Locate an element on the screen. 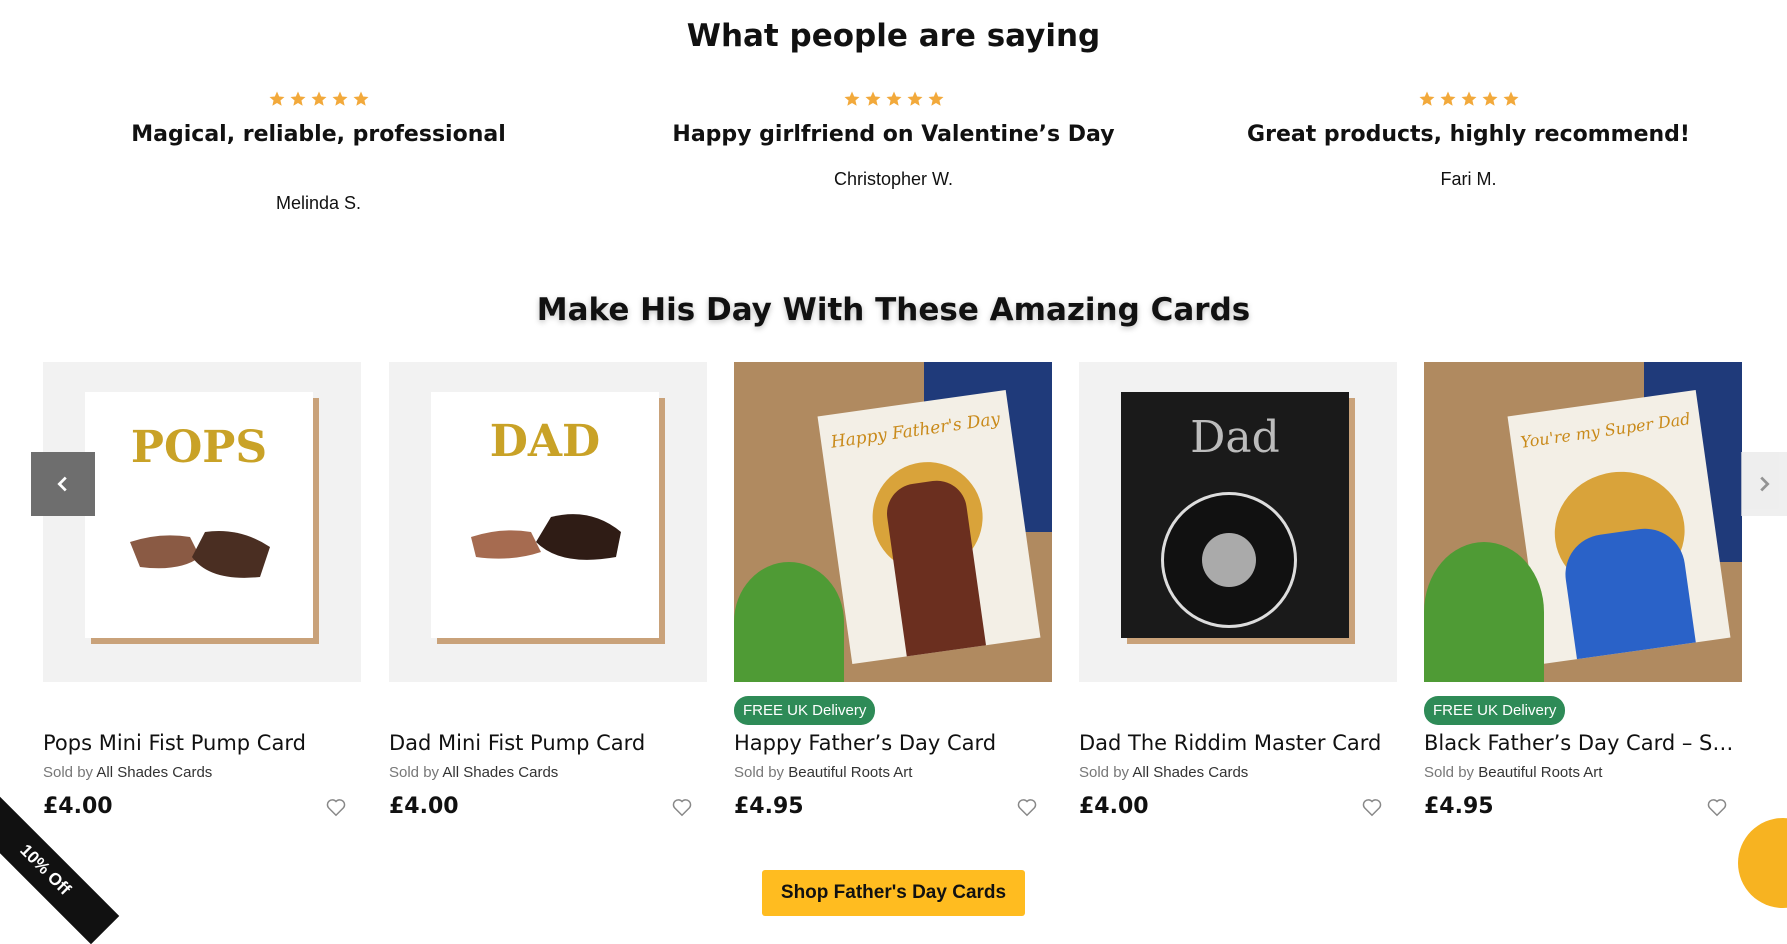  card-artwork-text: Dad is located at coordinates (1235, 437).